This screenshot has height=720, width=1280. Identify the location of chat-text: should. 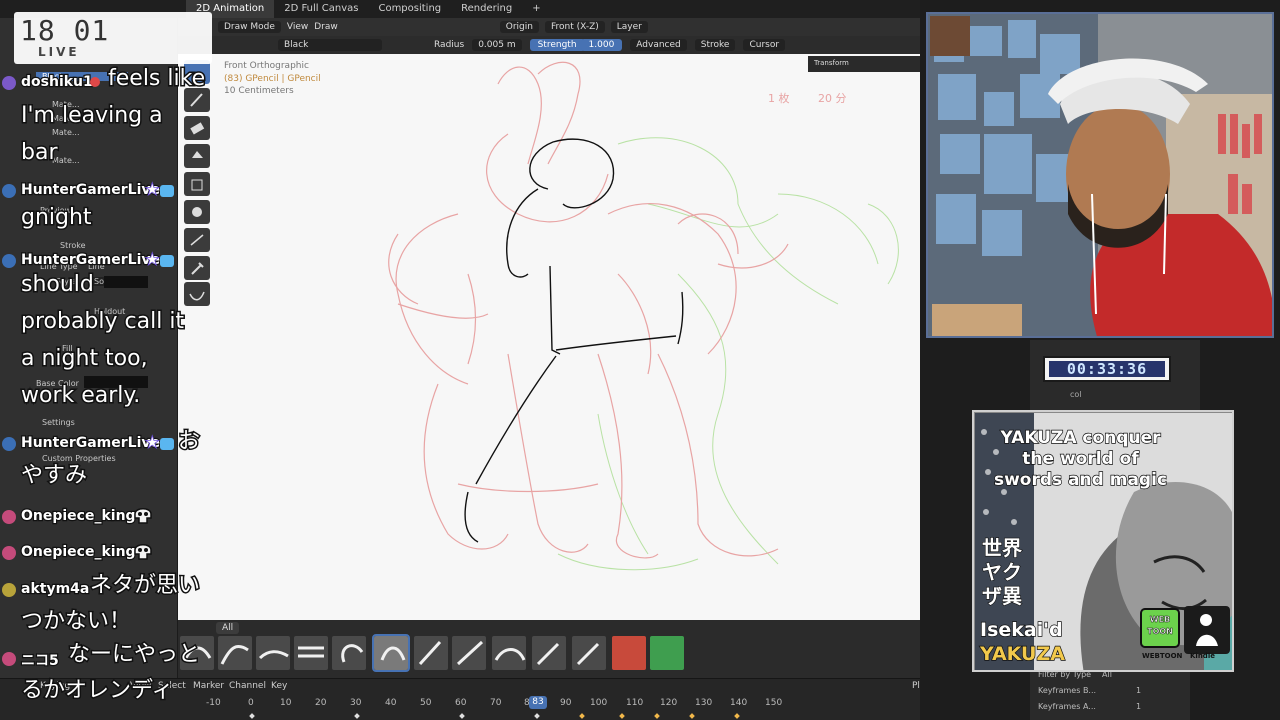
(58, 285).